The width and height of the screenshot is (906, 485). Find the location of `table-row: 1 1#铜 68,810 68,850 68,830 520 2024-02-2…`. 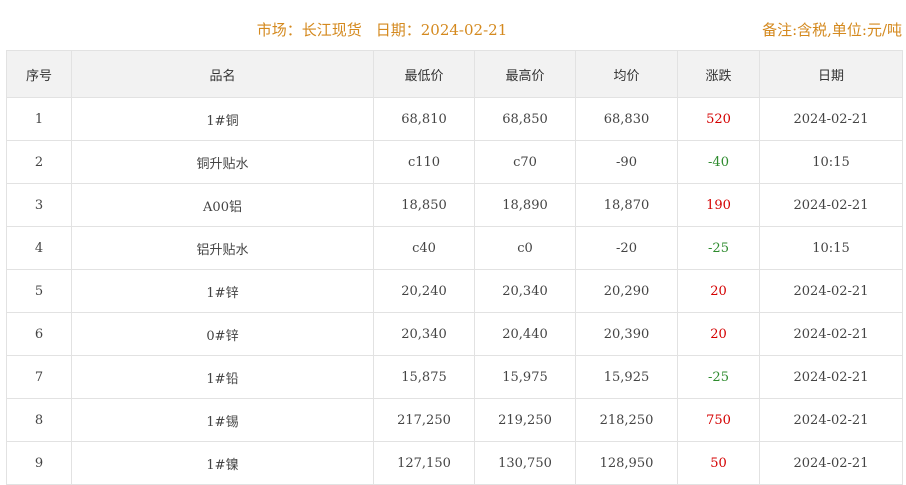

table-row: 1 1#铜 68,810 68,850 68,830 520 2024-02-2… is located at coordinates (454, 119).